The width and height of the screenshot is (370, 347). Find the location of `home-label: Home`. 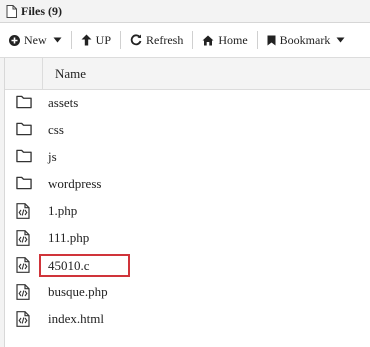

home-label: Home is located at coordinates (233, 39).